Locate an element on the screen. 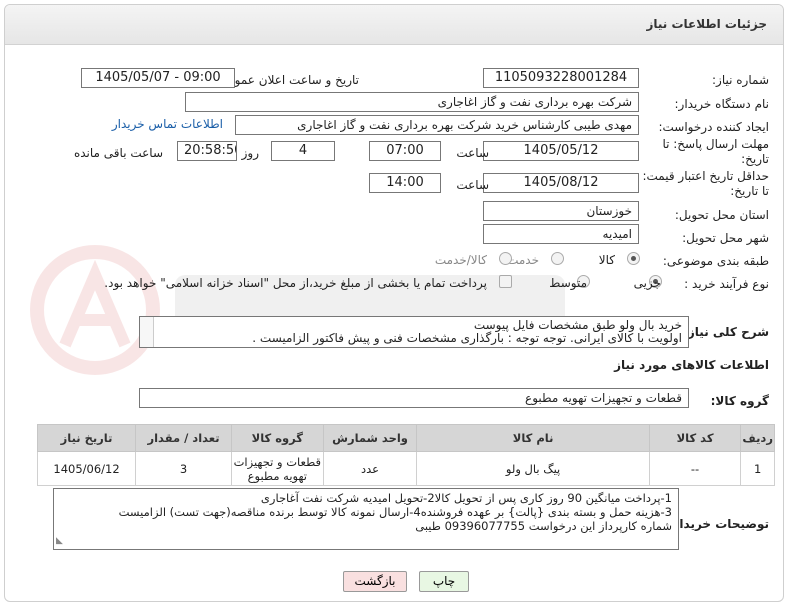 The image size is (788, 606). remaining-time-field: 20:58:50 is located at coordinates (207, 151).